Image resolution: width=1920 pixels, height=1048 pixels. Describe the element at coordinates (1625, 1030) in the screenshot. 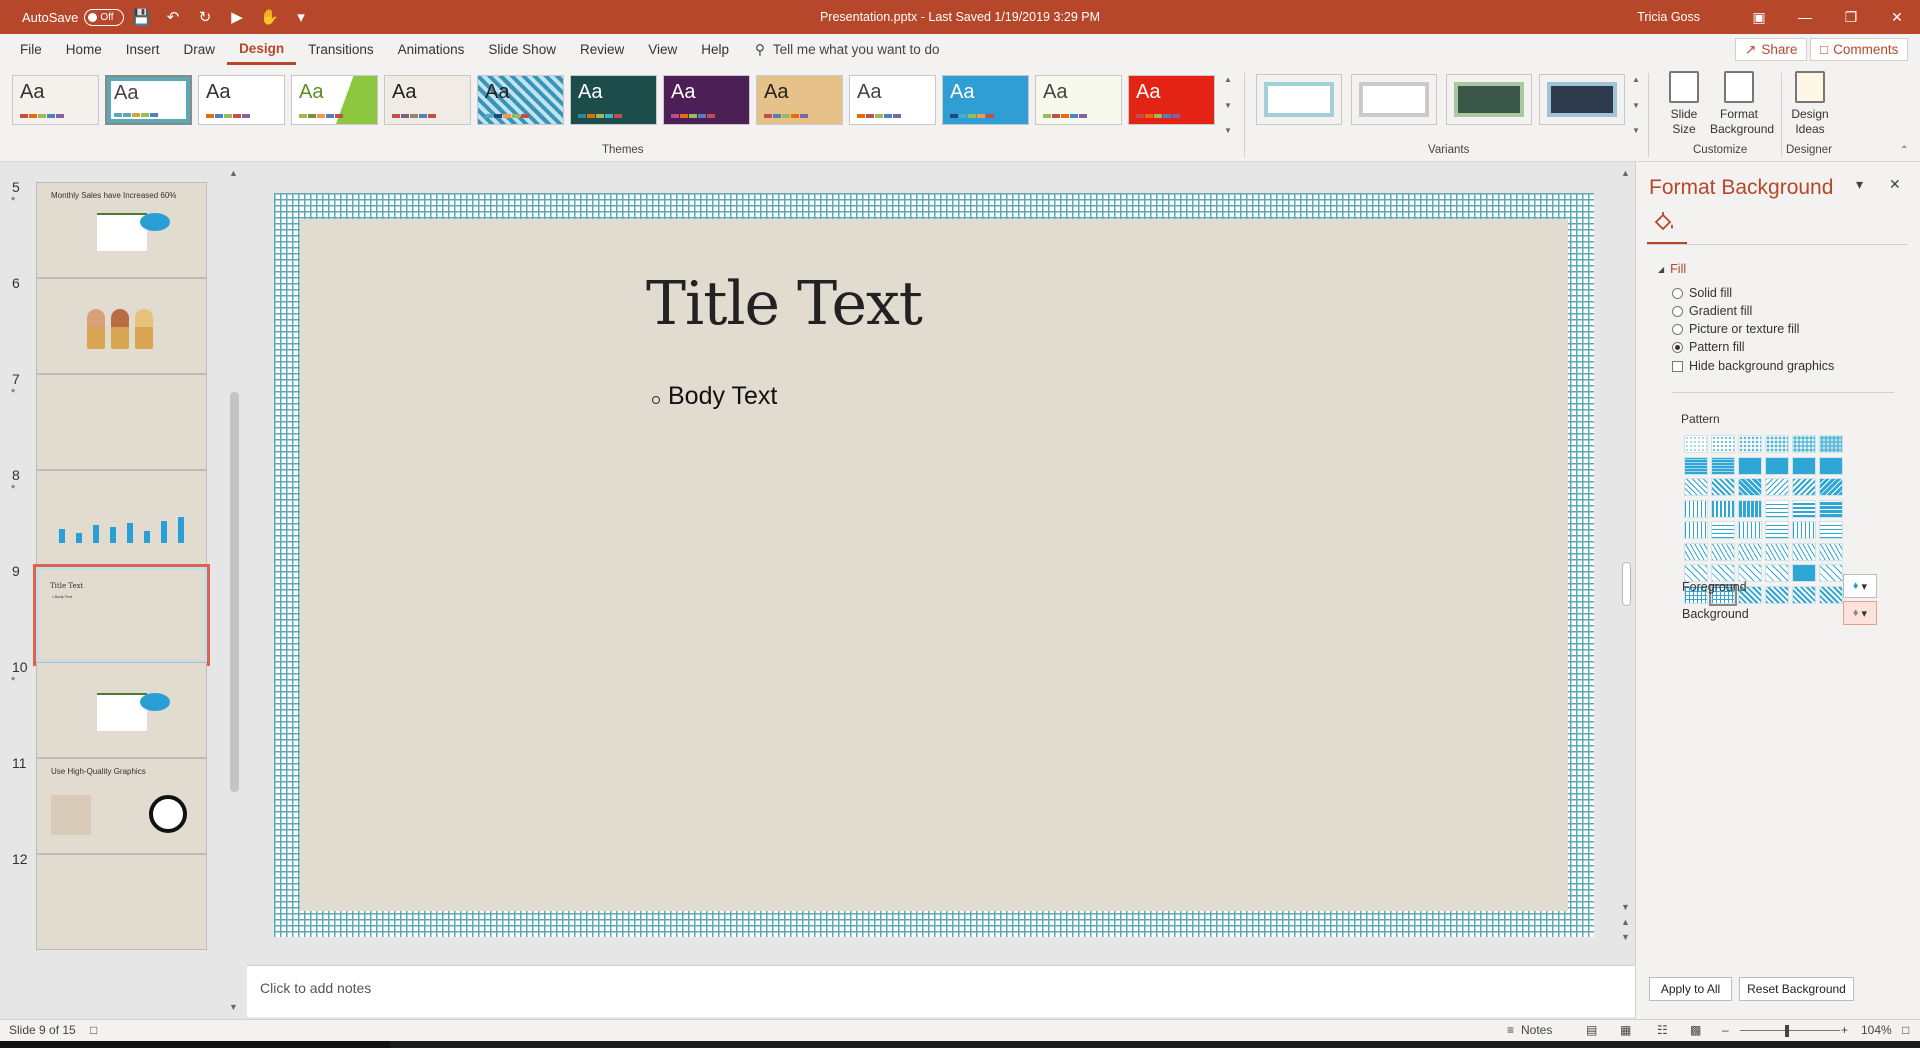

I see `slide-sorter-icon: ▦` at that location.